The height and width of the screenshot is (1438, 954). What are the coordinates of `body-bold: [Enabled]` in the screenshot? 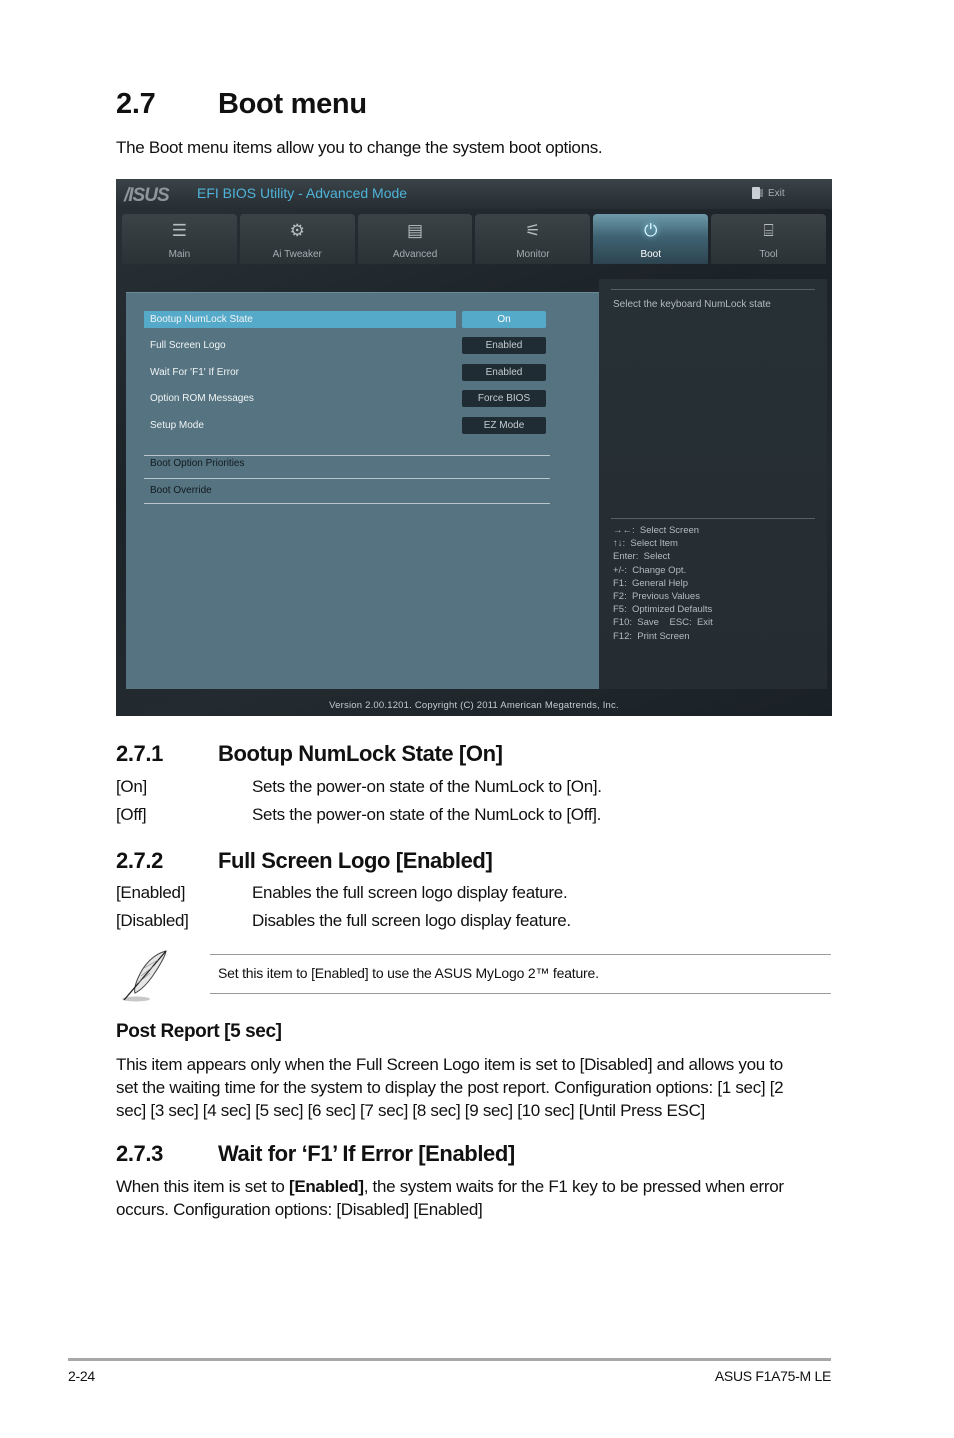 It's located at (326, 1186).